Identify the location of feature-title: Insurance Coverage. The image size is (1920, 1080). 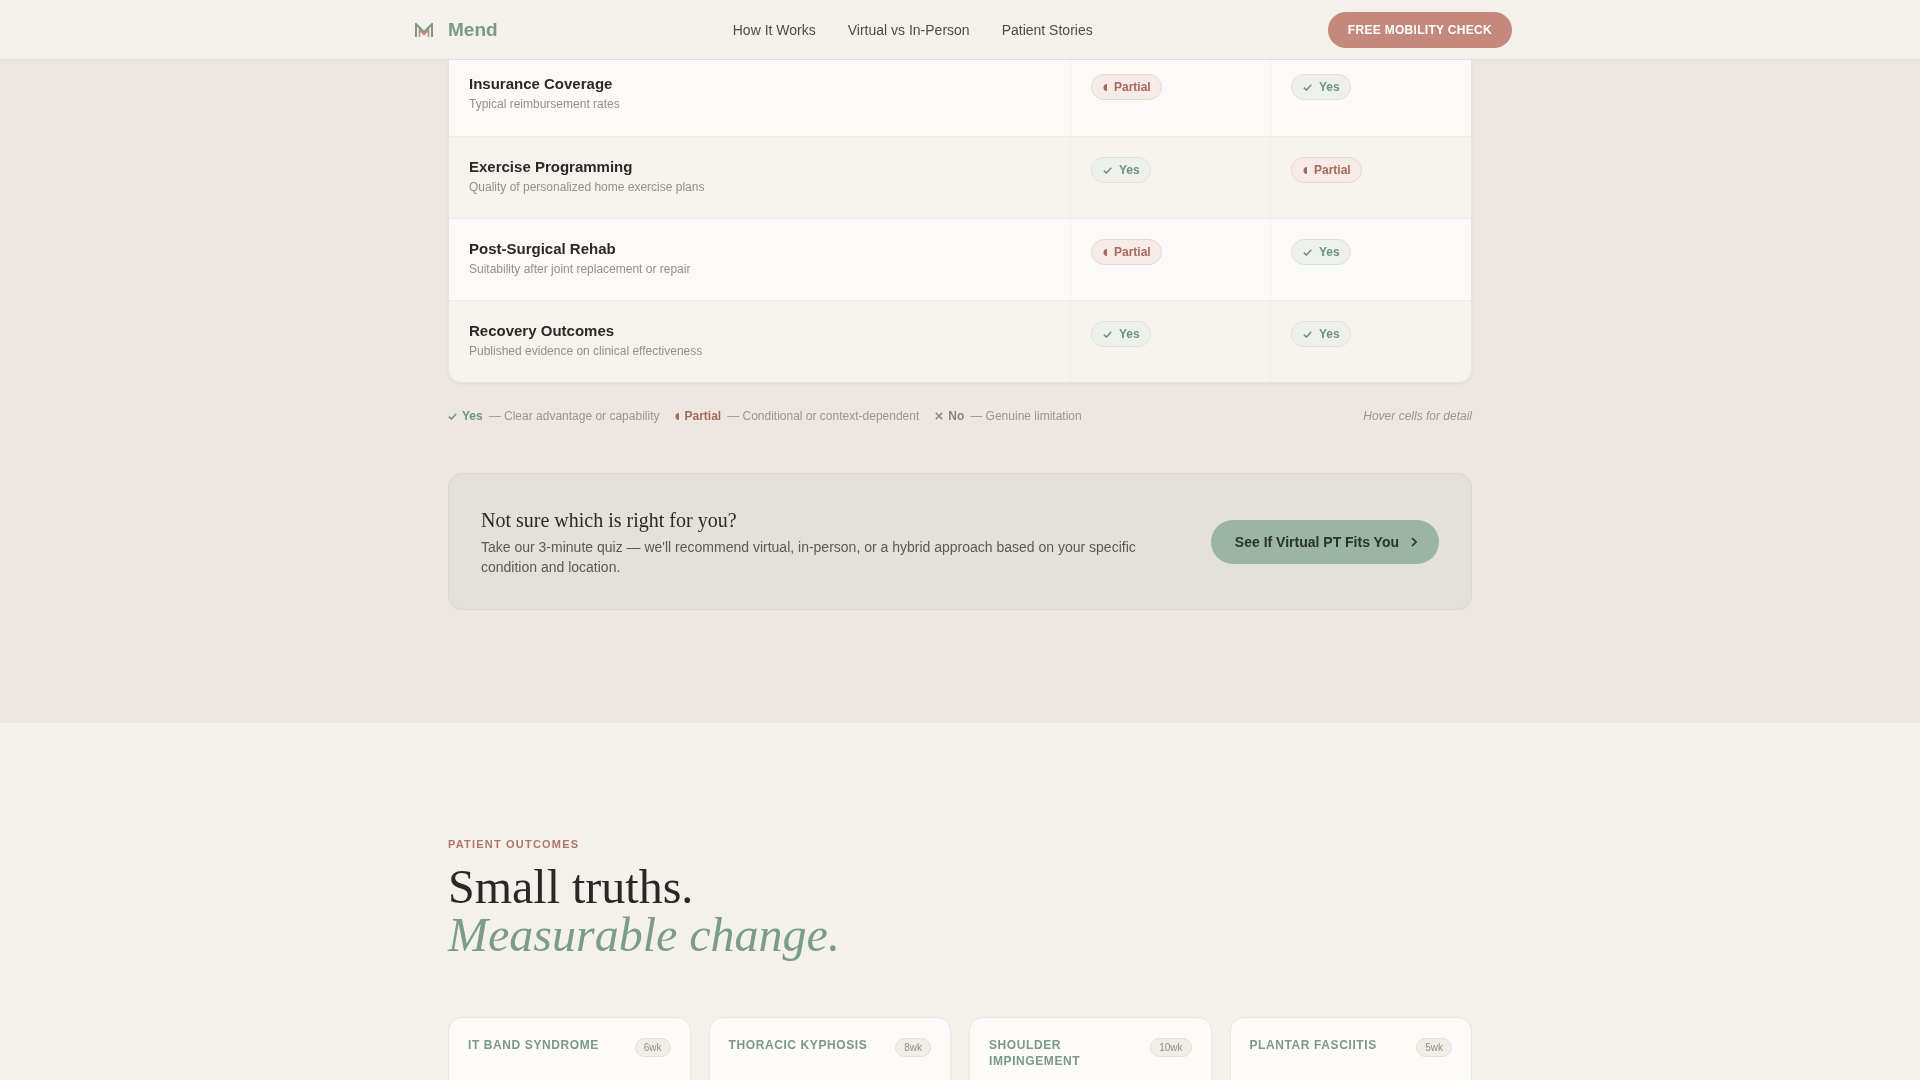
(541, 84).